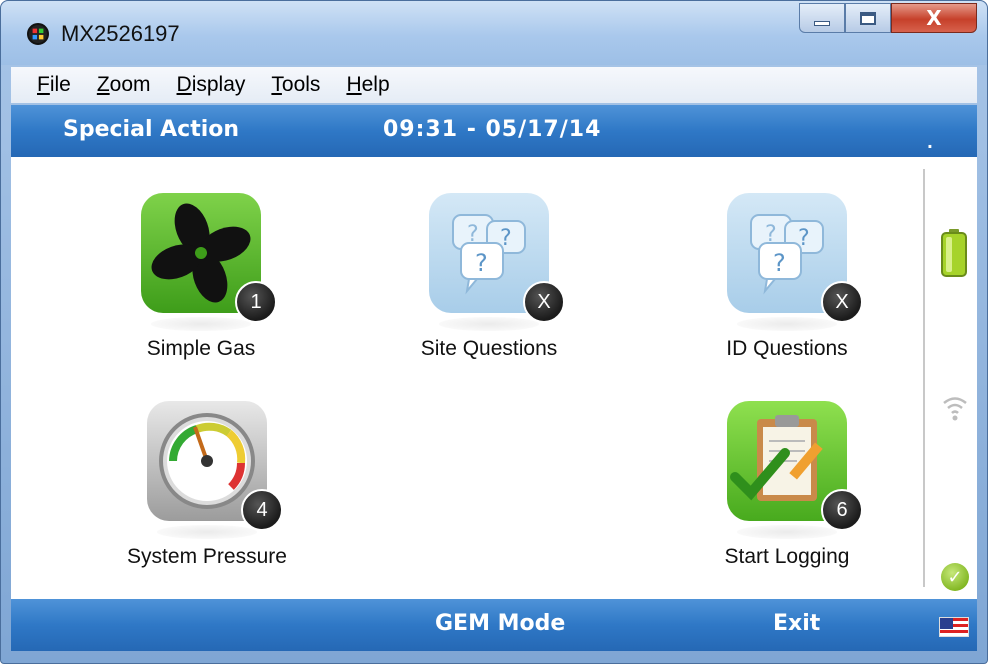 The height and width of the screenshot is (664, 988). Describe the element at coordinates (500, 623) in the screenshot. I see `gem-mode-button: GEM Mode` at that location.